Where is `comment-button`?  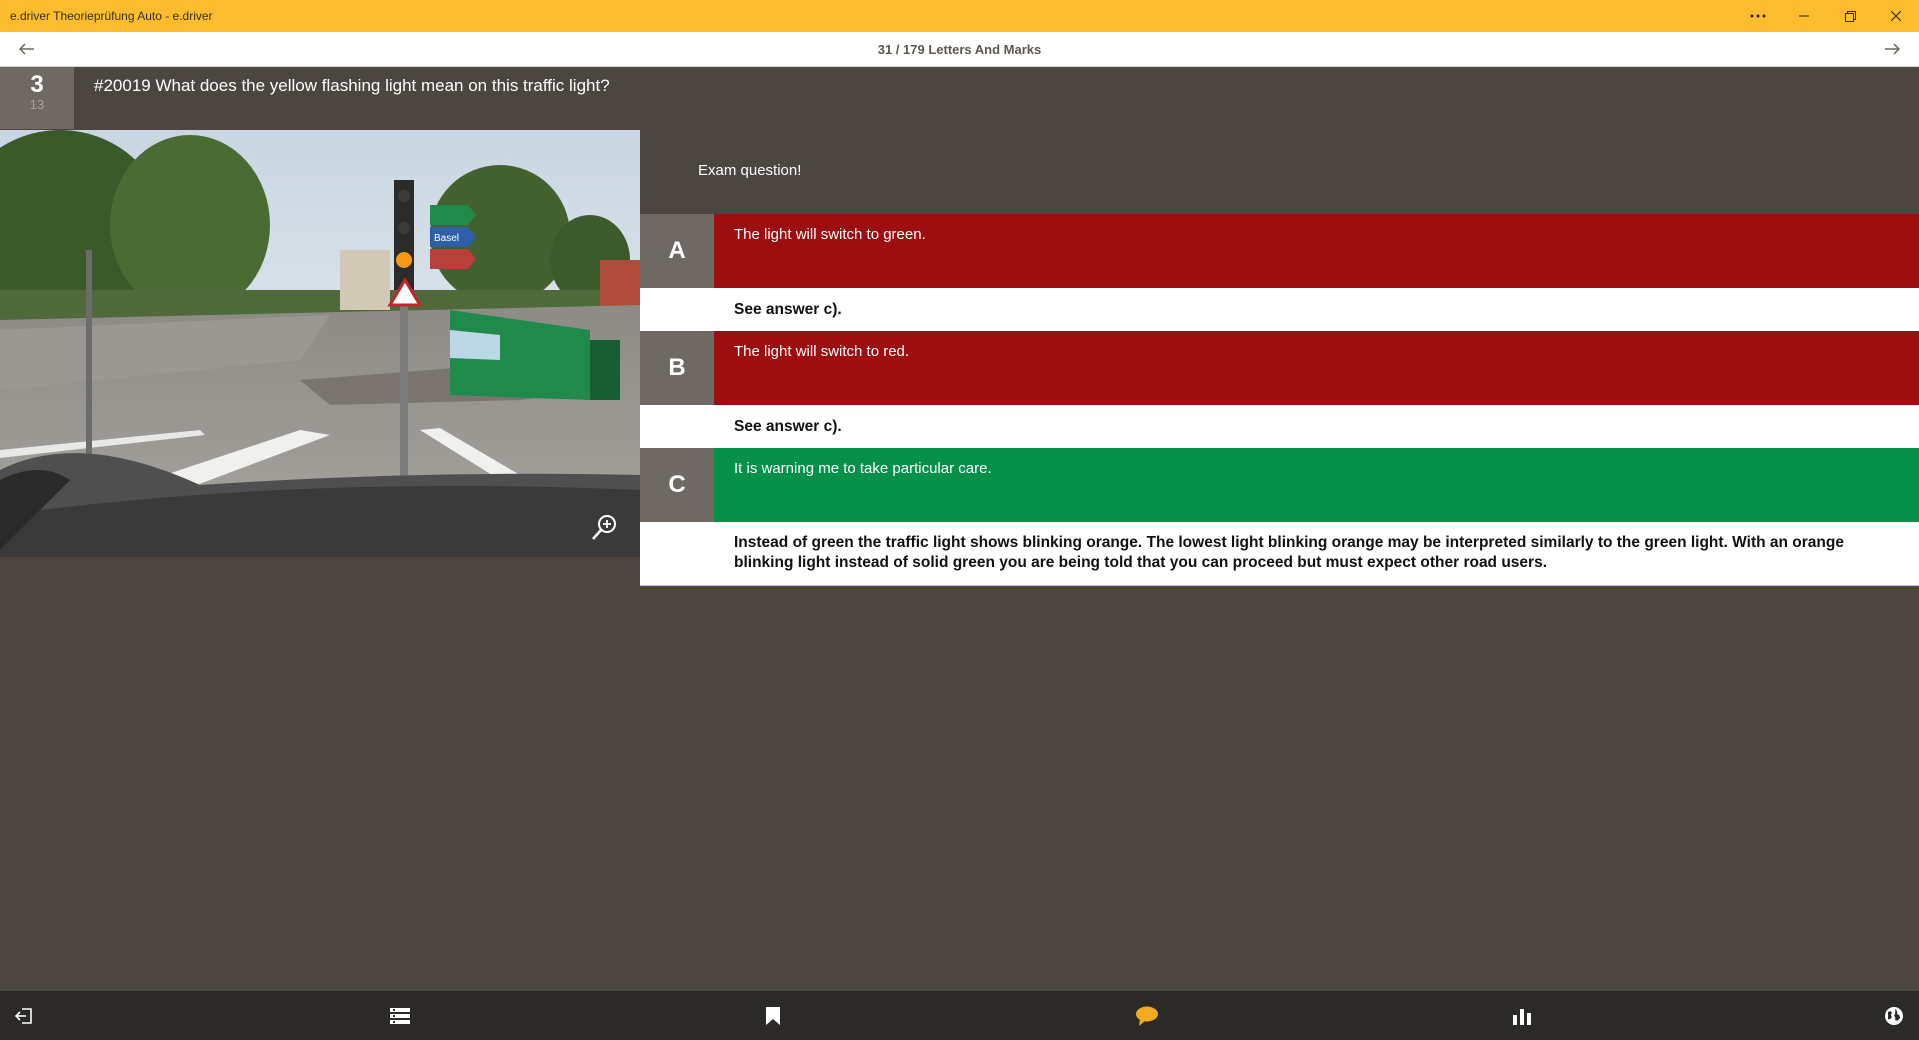 comment-button is located at coordinates (1147, 1015).